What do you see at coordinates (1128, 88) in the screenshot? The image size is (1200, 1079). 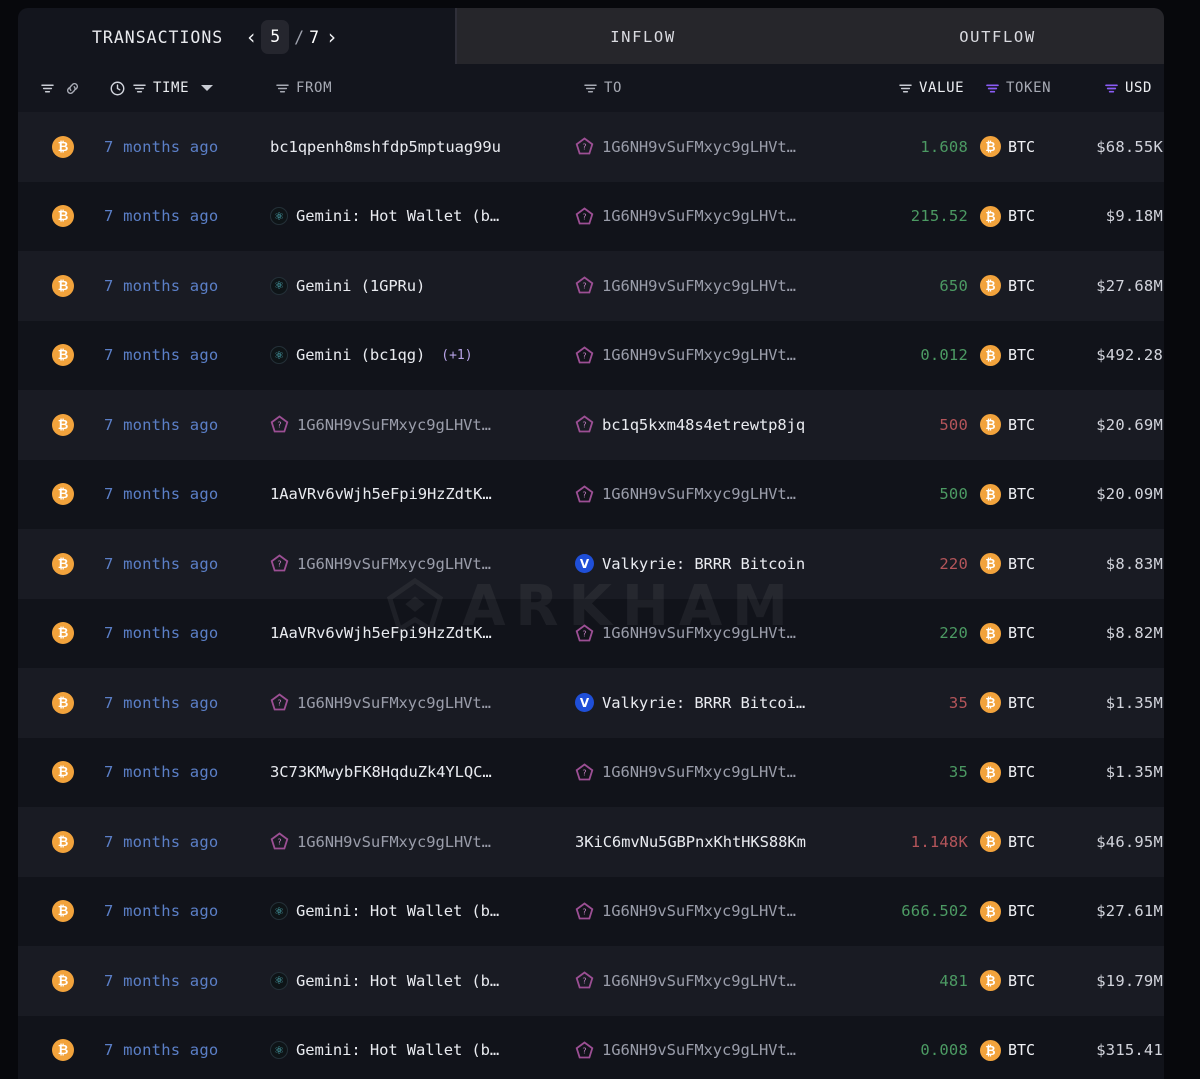 I see `column-header-usd: USD` at bounding box center [1128, 88].